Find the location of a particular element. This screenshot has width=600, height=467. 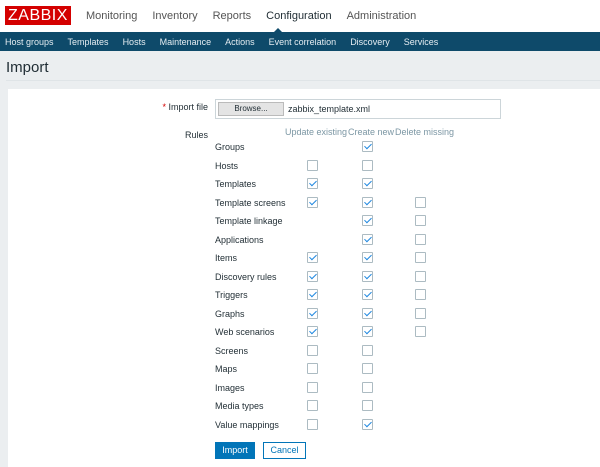

rule-label: Template screens is located at coordinates (250, 202).